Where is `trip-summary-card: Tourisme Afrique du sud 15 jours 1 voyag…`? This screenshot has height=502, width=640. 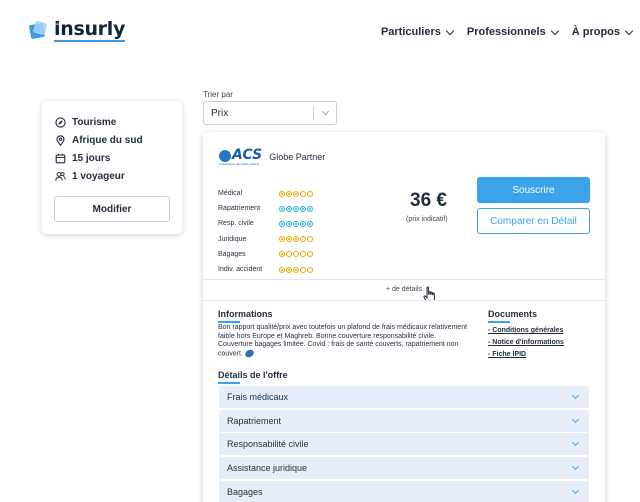 trip-summary-card: Tourisme Afrique du sud 15 jours 1 voyag… is located at coordinates (112, 167).